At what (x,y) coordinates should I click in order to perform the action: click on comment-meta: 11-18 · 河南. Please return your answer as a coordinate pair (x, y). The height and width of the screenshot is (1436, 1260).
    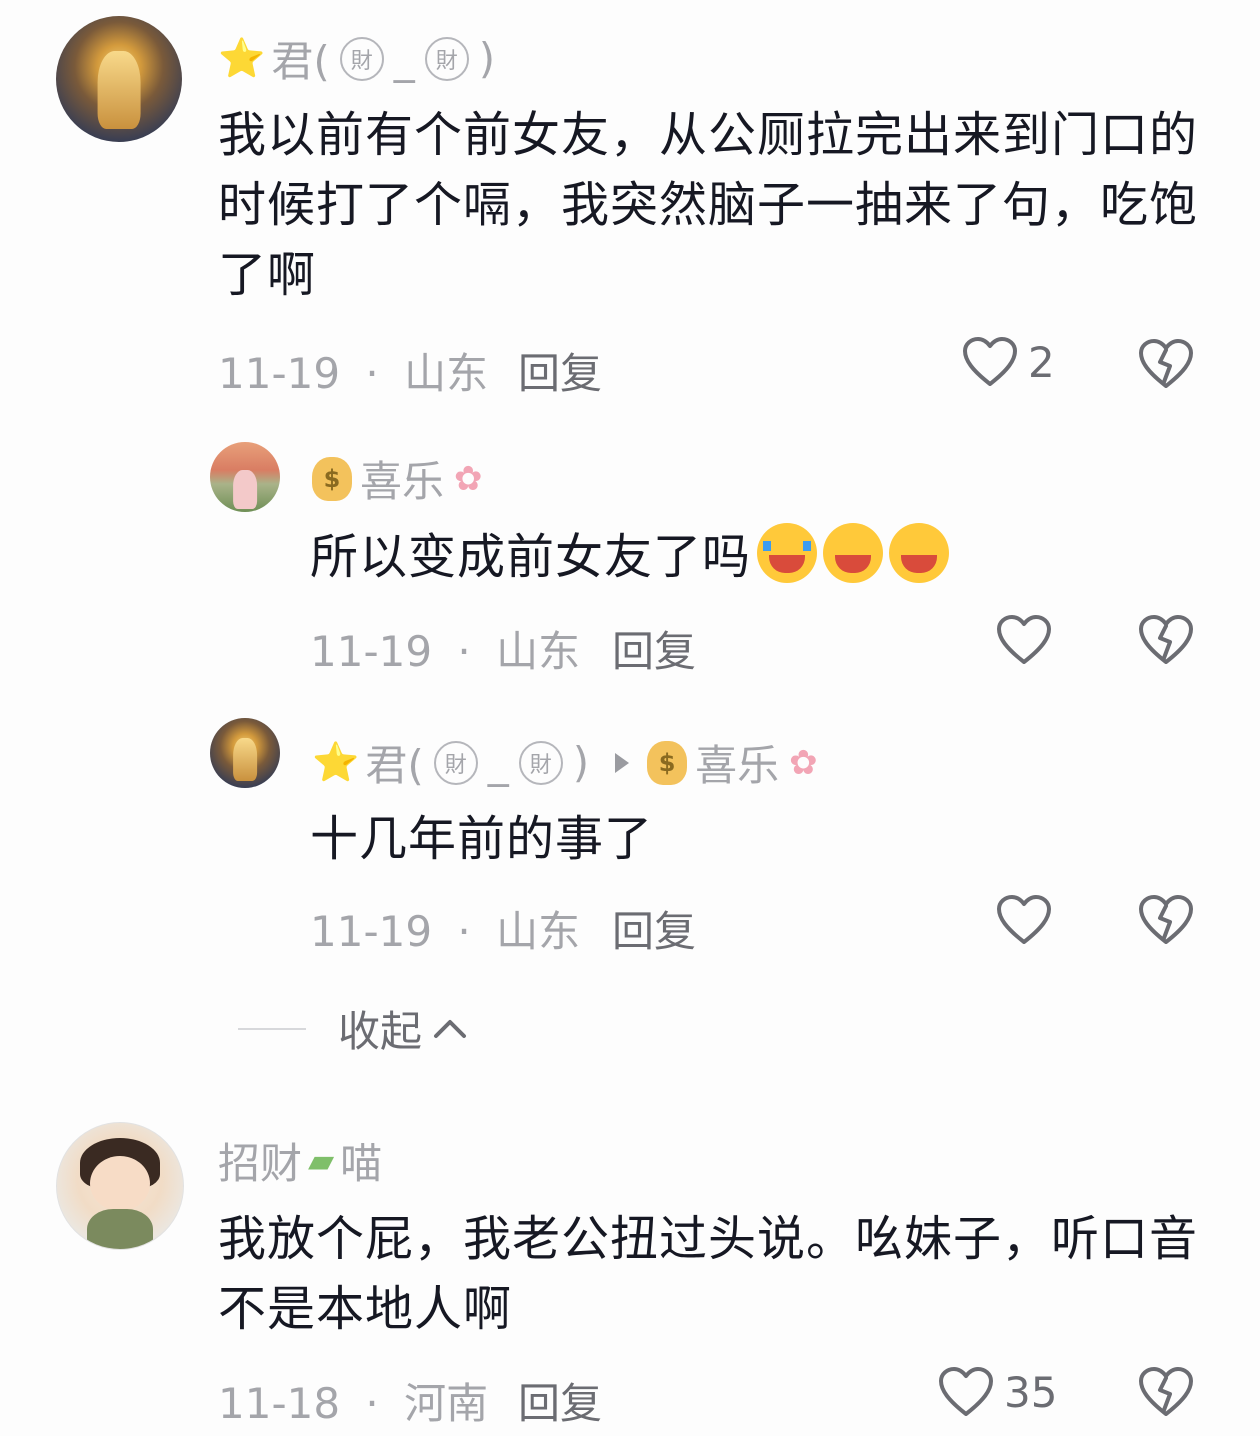
    Looking at the image, I should click on (353, 1400).